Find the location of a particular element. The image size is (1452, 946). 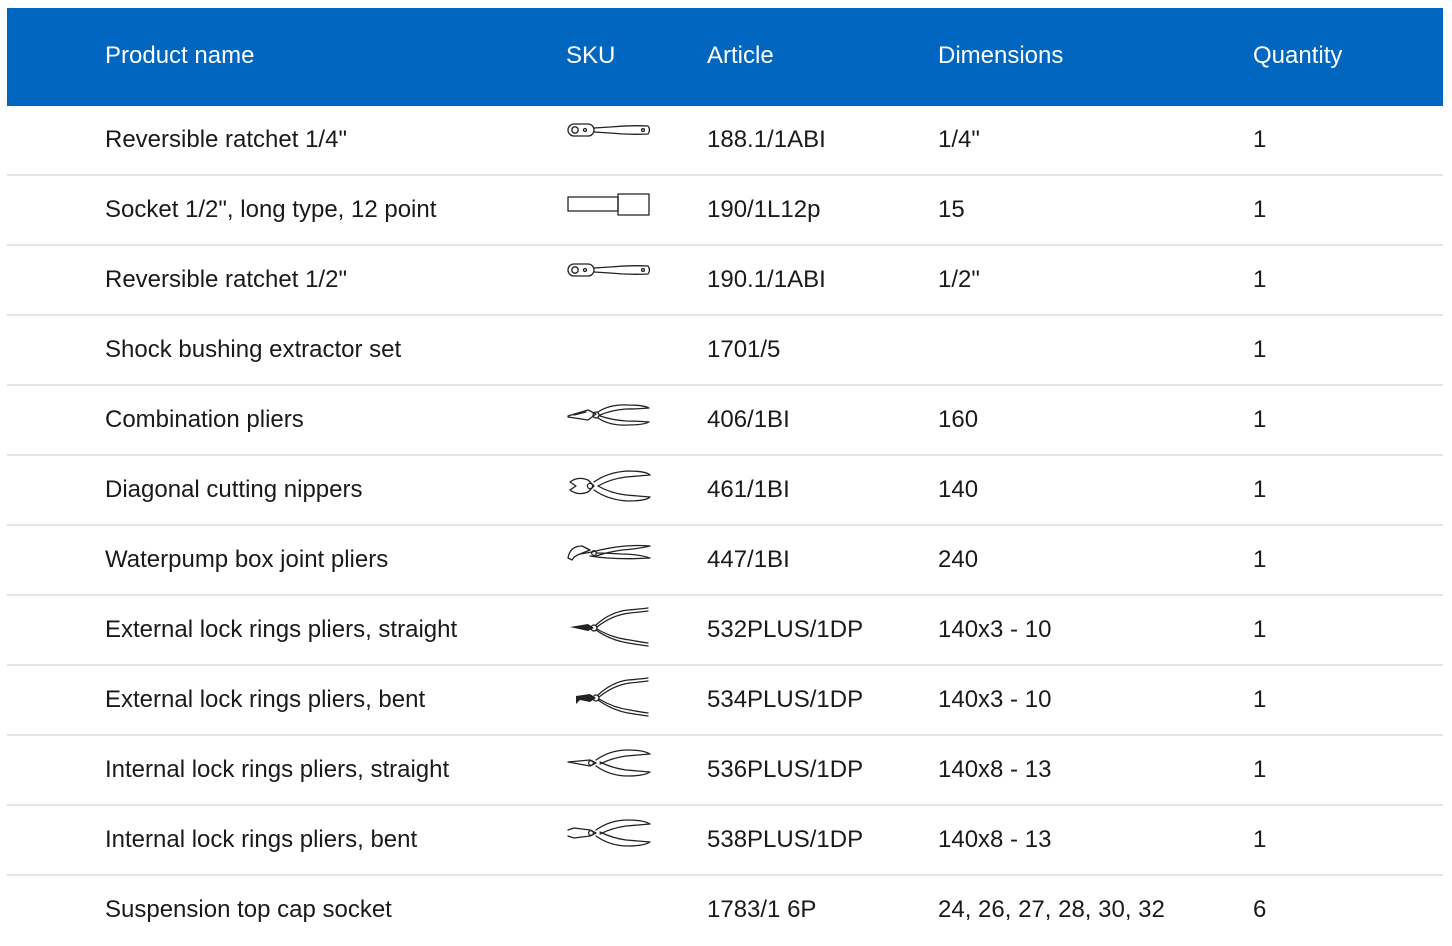

quantity: 6 is located at coordinates (1260, 909).